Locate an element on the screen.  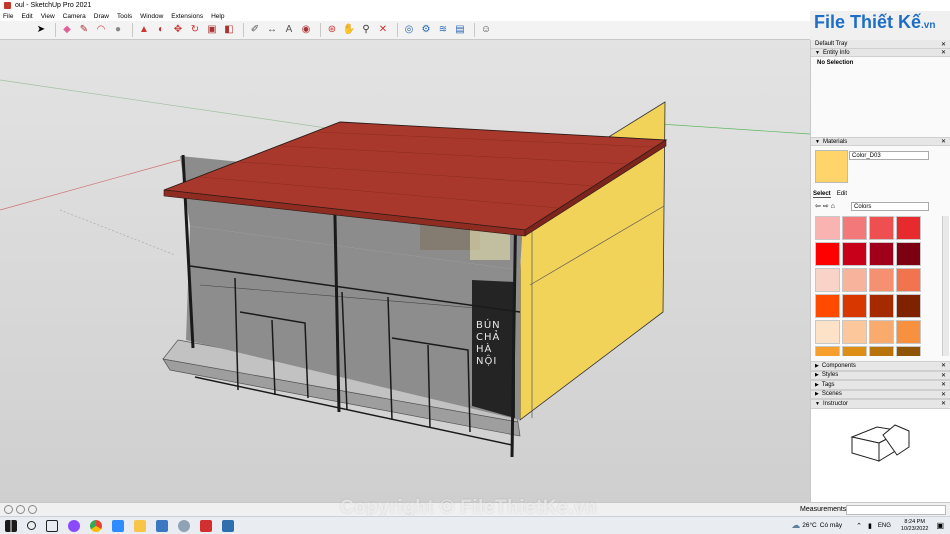
menu-tools: Tools is located at coordinates (124, 16).